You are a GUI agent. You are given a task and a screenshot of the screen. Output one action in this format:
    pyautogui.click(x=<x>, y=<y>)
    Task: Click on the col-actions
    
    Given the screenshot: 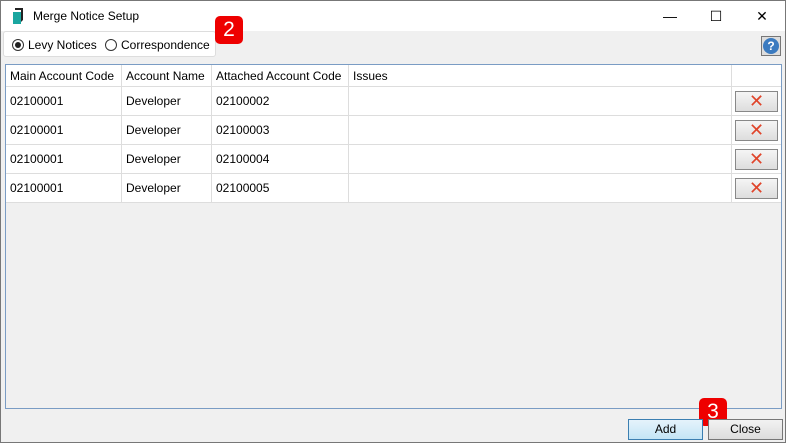 What is the action you would take?
    pyautogui.click(x=756, y=75)
    